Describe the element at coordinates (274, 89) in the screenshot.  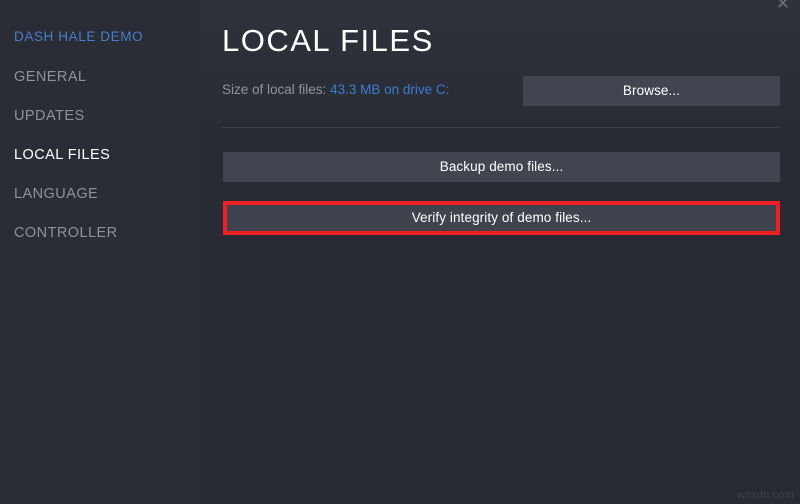
I see `size-label: Size of local files:` at that location.